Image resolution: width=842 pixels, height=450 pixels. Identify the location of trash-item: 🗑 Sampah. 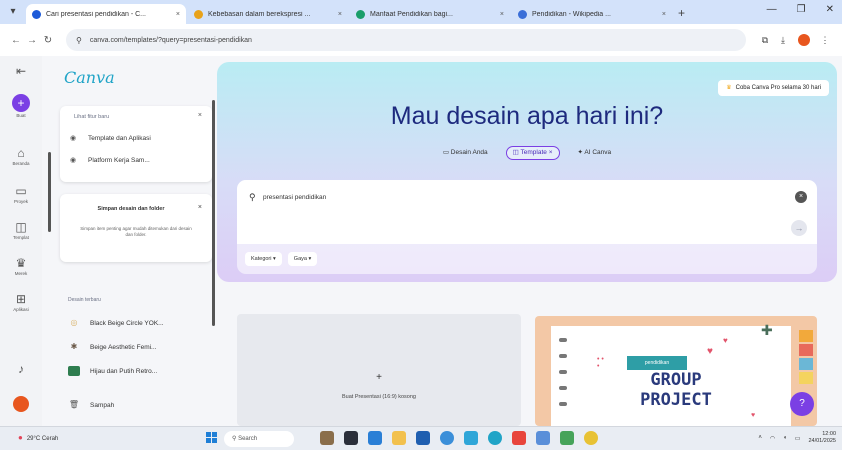
(91, 405).